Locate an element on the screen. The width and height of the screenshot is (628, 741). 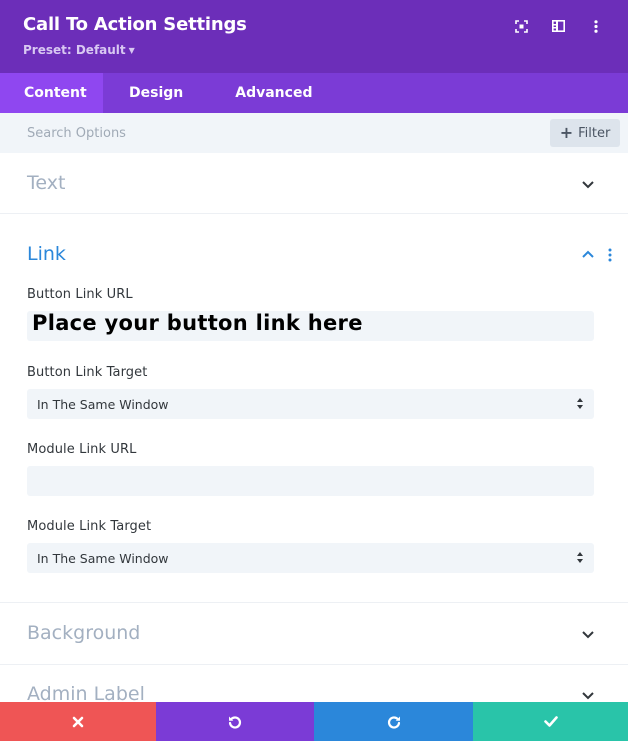
tab-design: Design is located at coordinates (156, 93).